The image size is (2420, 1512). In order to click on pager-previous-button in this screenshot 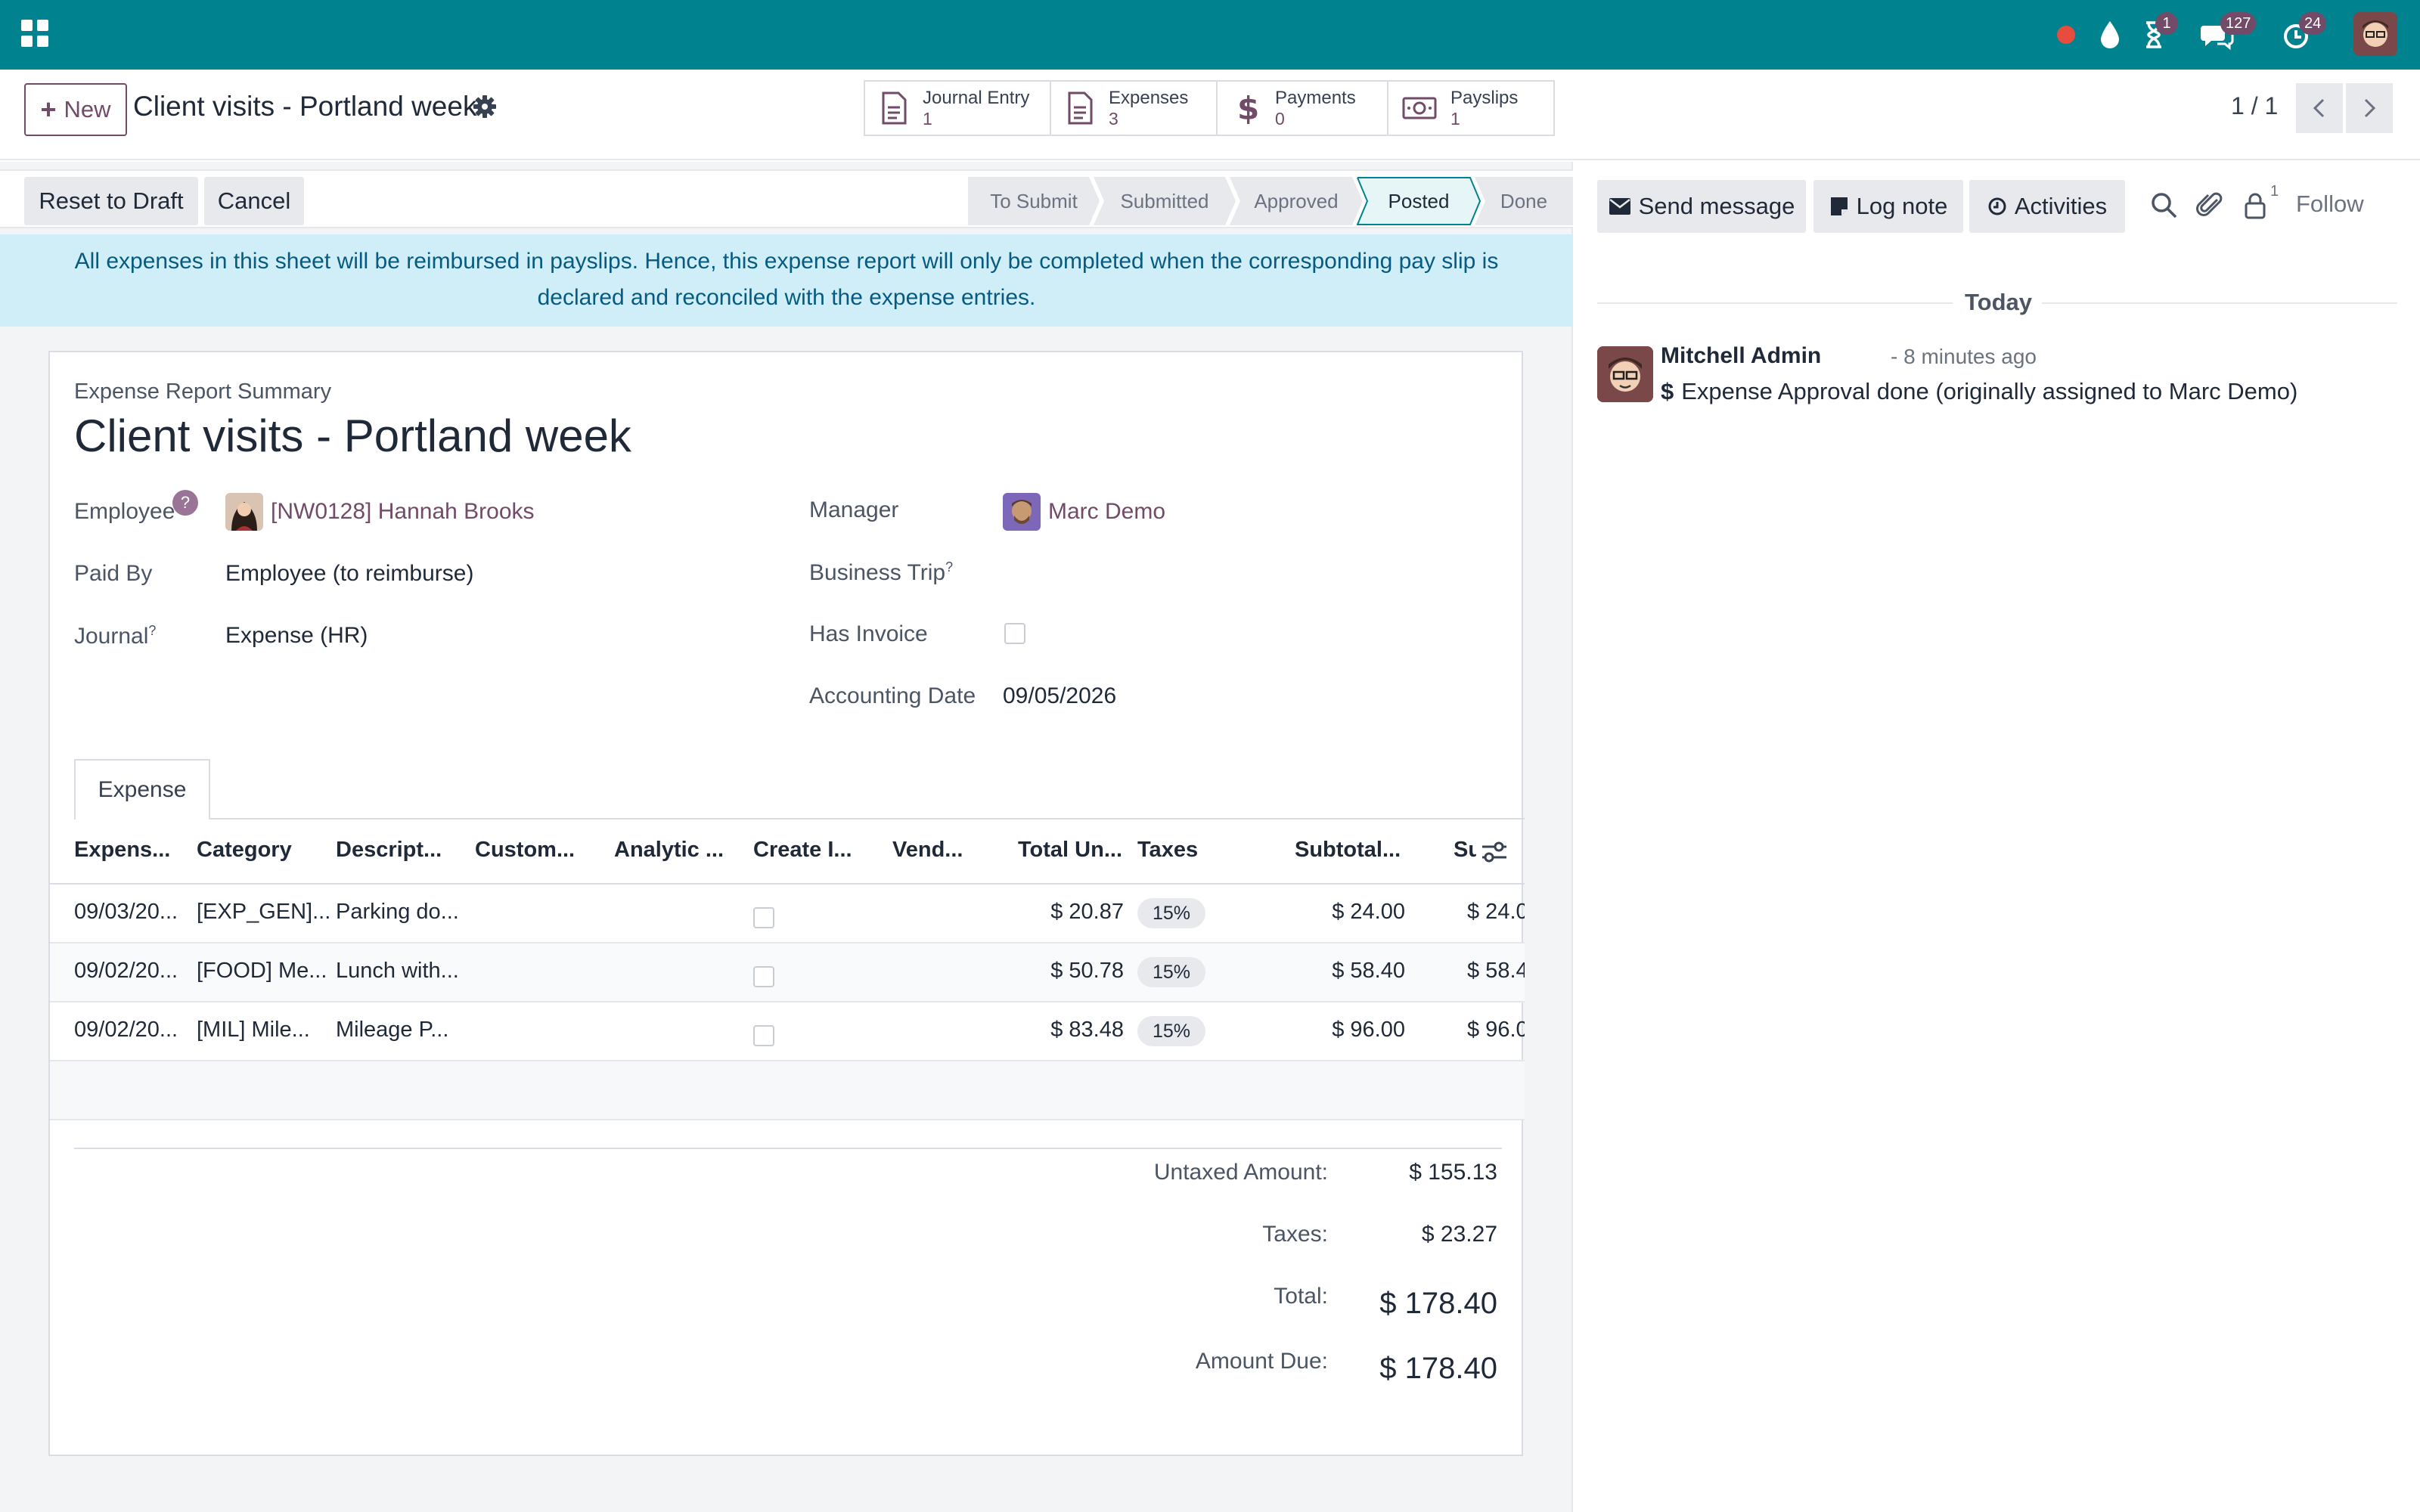, I will do `click(2319, 108)`.